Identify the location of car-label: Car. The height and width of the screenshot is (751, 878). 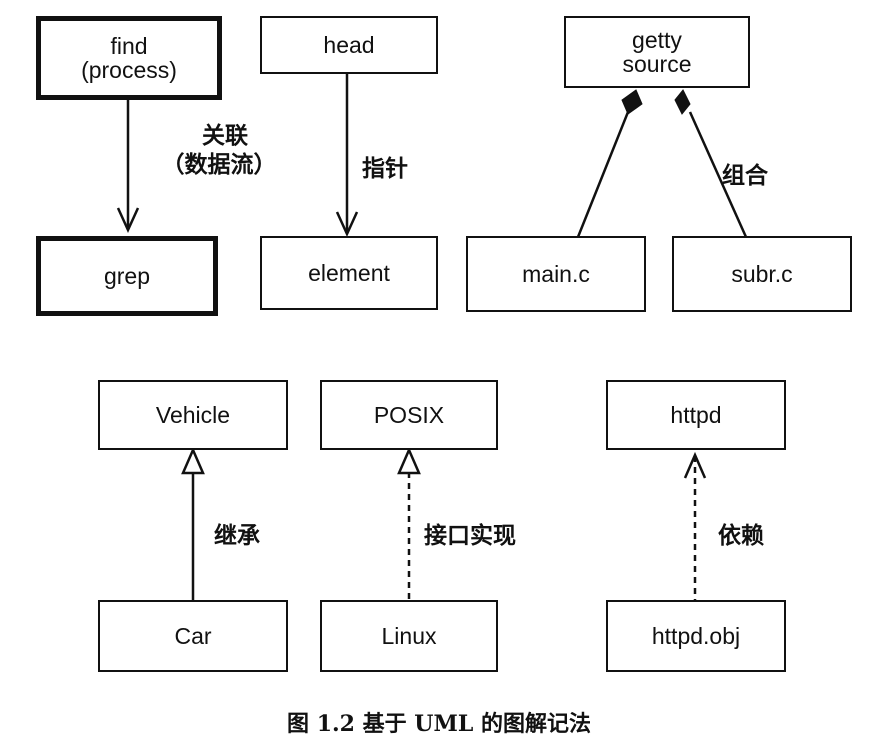
(193, 635).